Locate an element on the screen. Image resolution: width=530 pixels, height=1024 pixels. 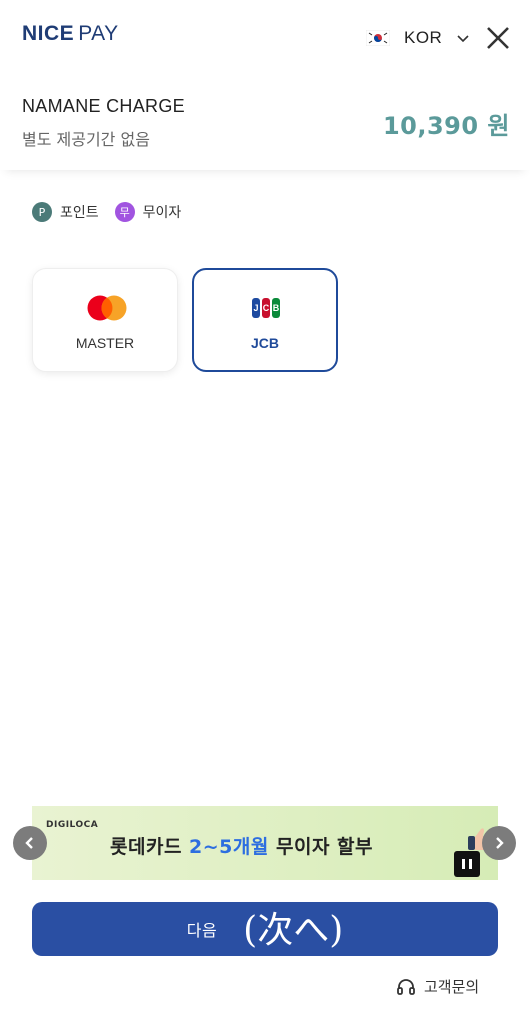
order-amount: 10,390 원 is located at coordinates (446, 126).